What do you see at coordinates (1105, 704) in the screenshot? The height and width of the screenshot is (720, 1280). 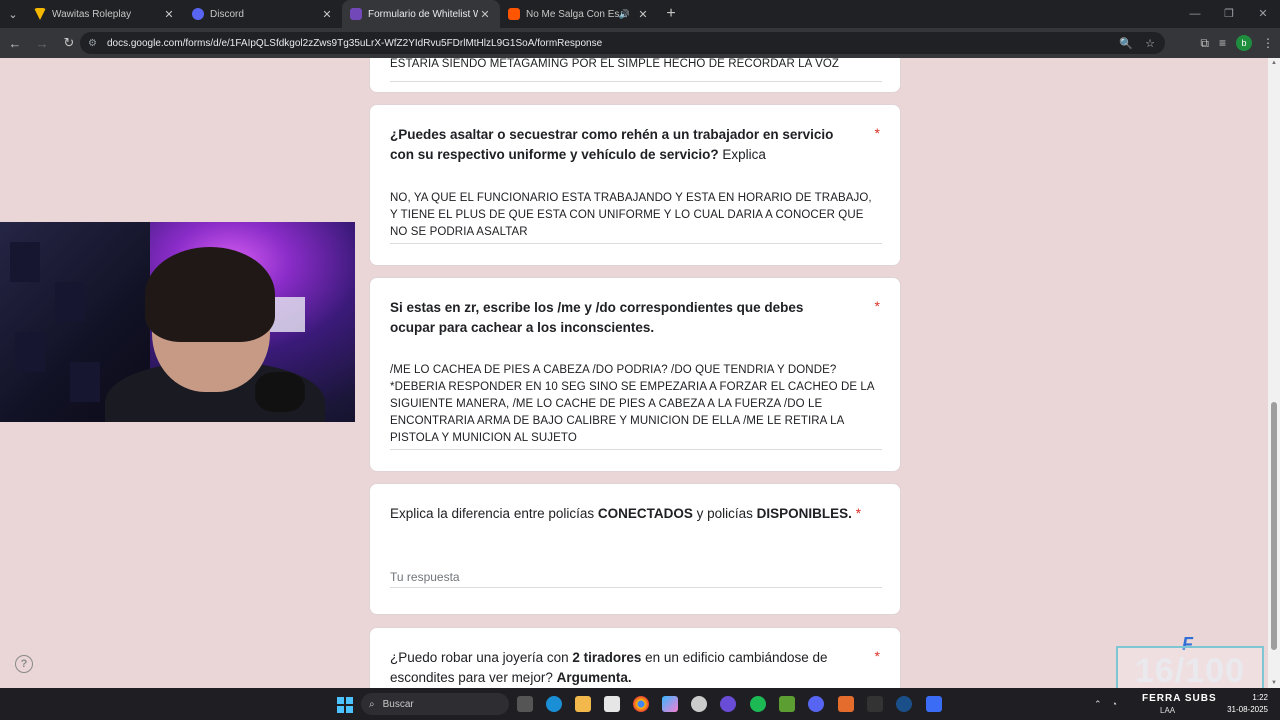 I see `system-tray: ⌃ ◔` at bounding box center [1105, 704].